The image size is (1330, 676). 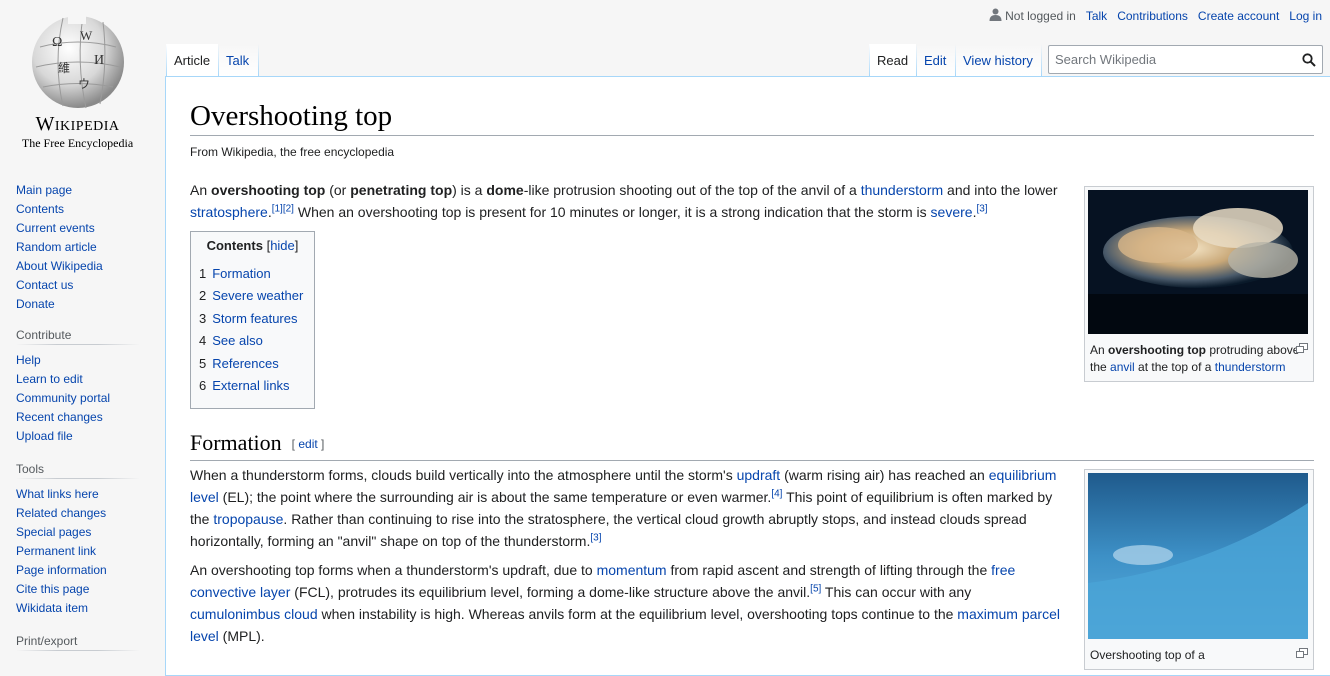 What do you see at coordinates (1198, 556) in the screenshot?
I see `overshooting-top-aerial-image` at bounding box center [1198, 556].